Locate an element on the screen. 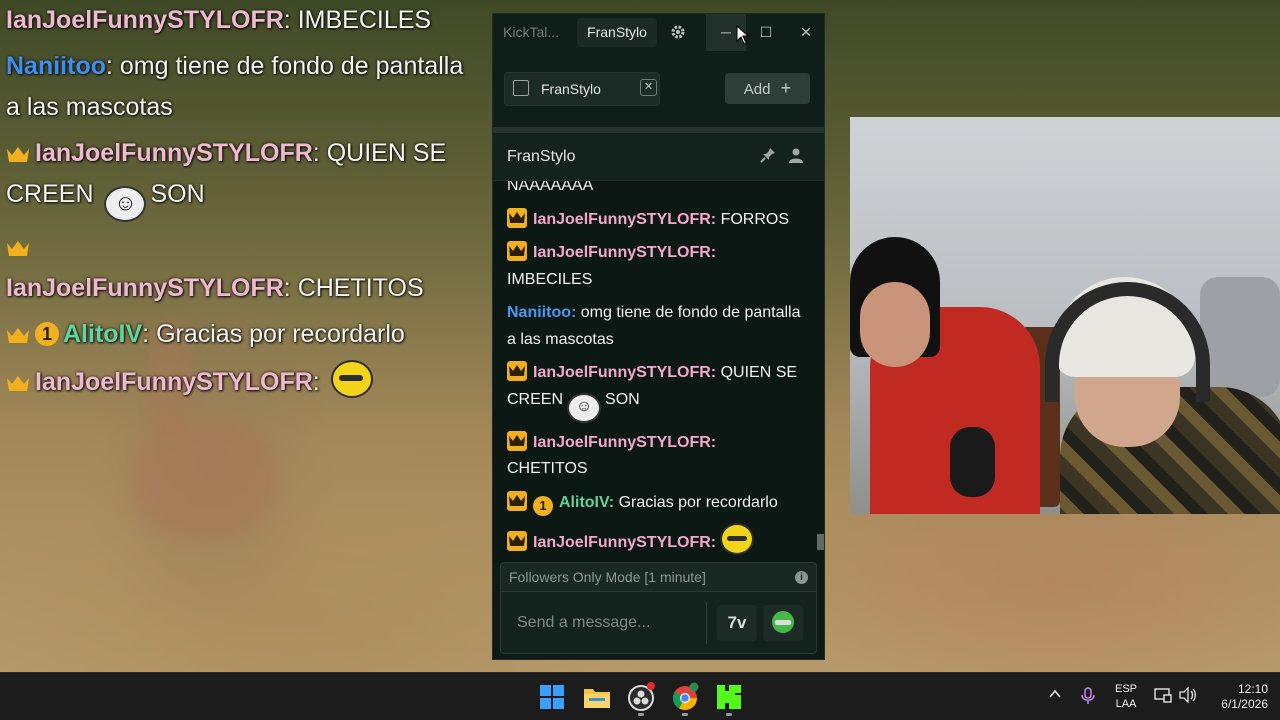  followers-only-banner: Followers Only Mode [1 minute] i is located at coordinates (658, 577).